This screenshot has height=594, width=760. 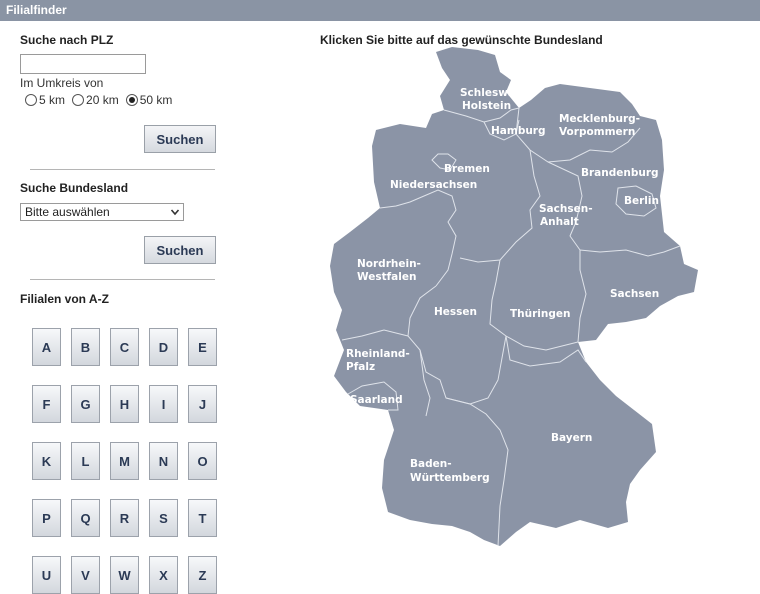 I want to click on map-label-sachsen: Sachsen, so click(x=634, y=294).